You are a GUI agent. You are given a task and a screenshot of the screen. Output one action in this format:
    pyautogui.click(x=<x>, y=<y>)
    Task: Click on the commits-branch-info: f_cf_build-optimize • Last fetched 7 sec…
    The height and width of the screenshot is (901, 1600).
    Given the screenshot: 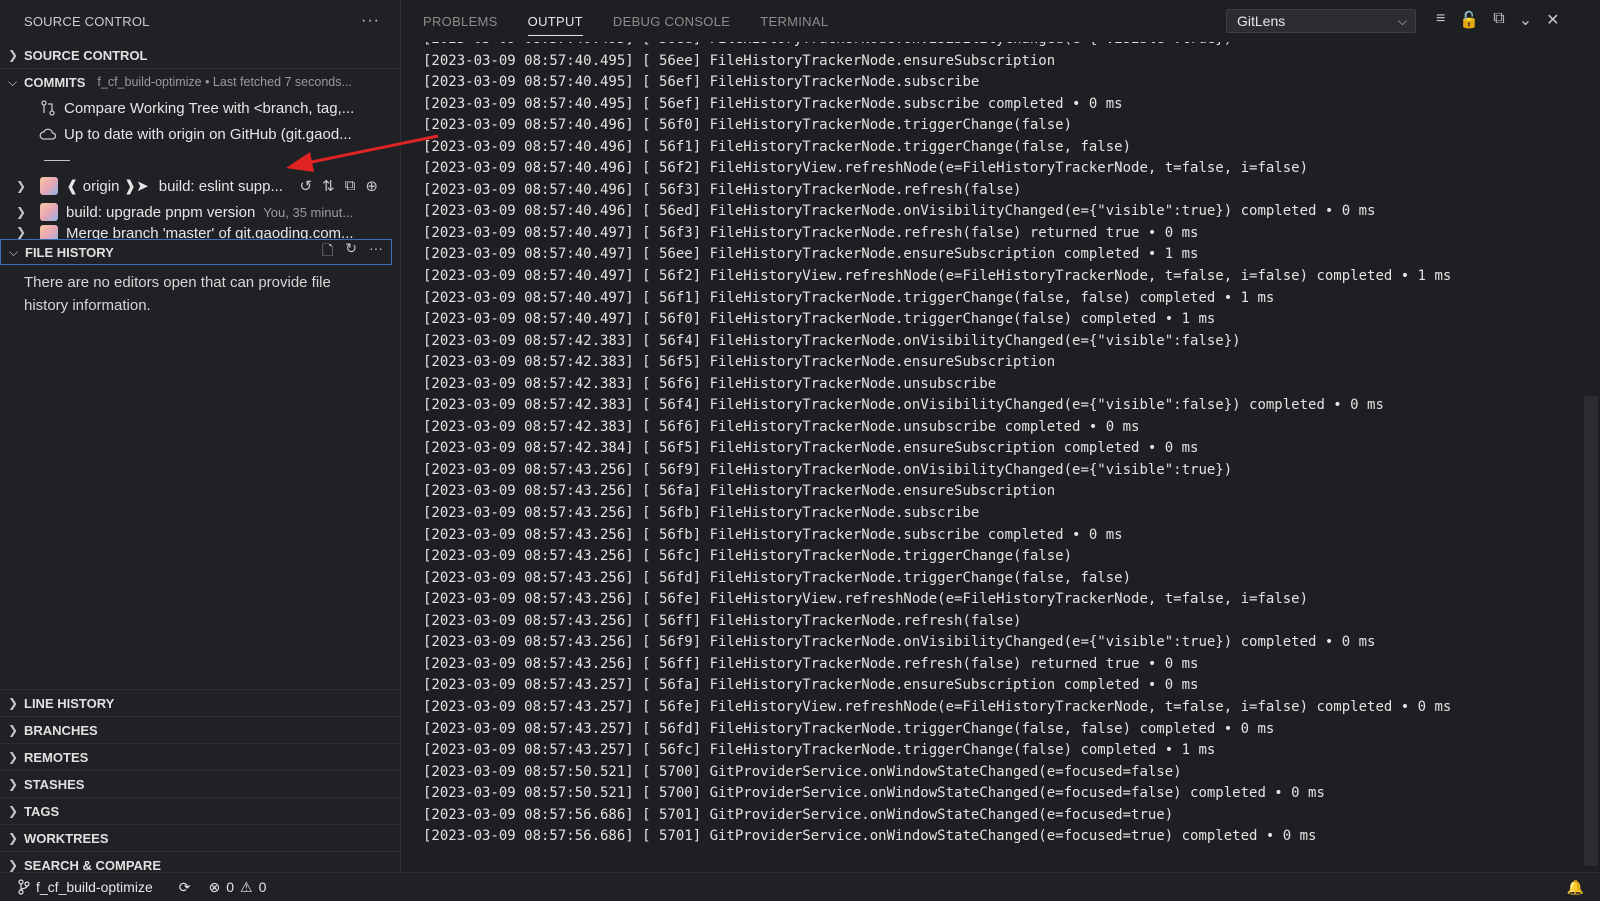 What is the action you would take?
    pyautogui.click(x=224, y=82)
    